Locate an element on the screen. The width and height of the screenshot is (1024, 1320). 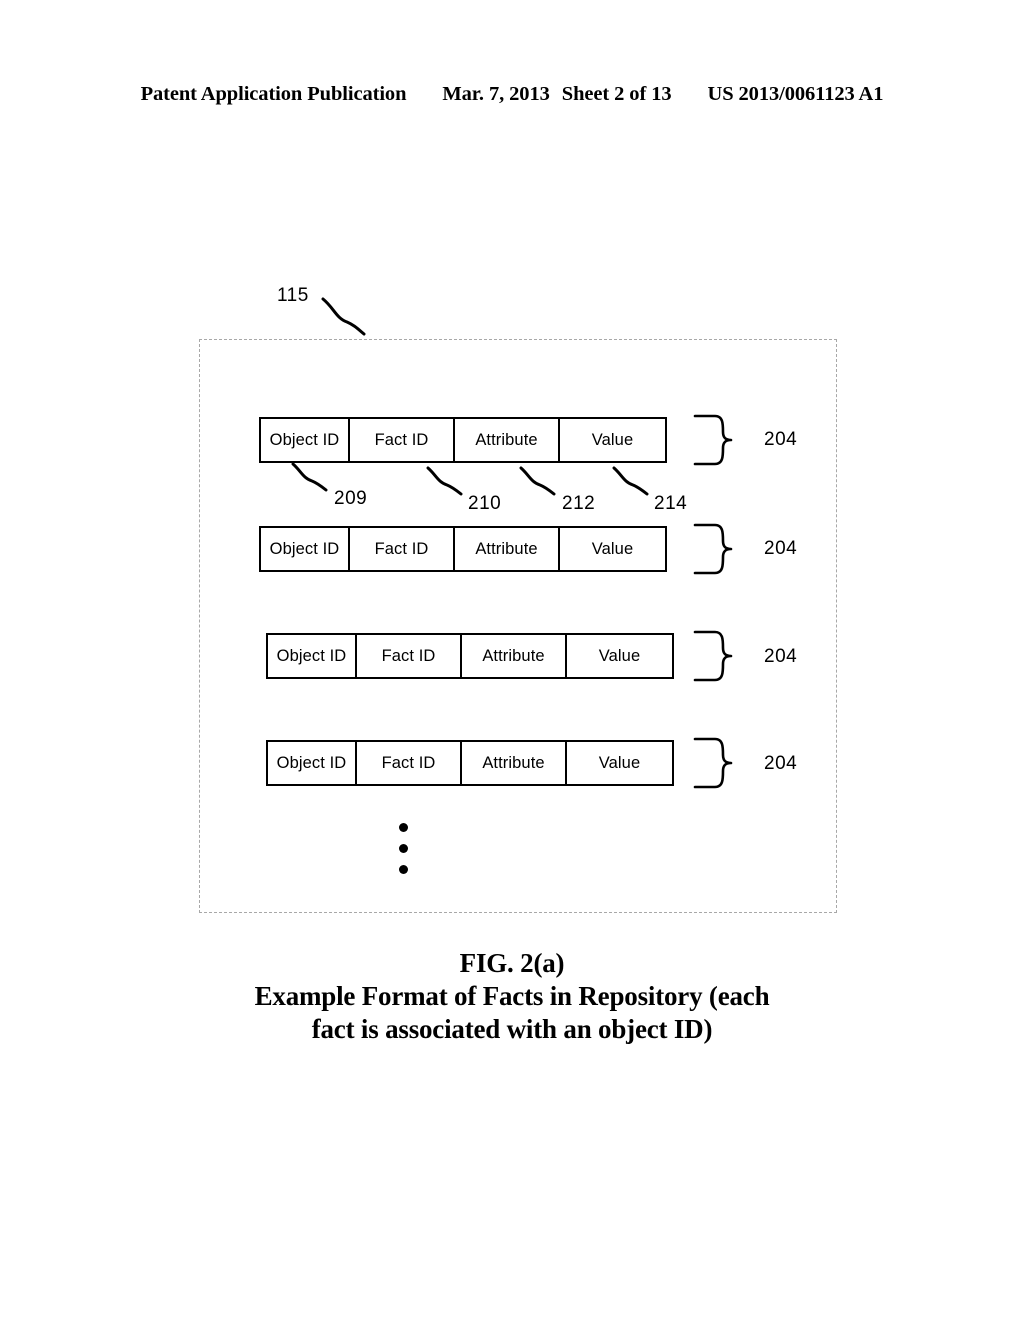
leader-line-214-icon is located at coordinates (630, 481).